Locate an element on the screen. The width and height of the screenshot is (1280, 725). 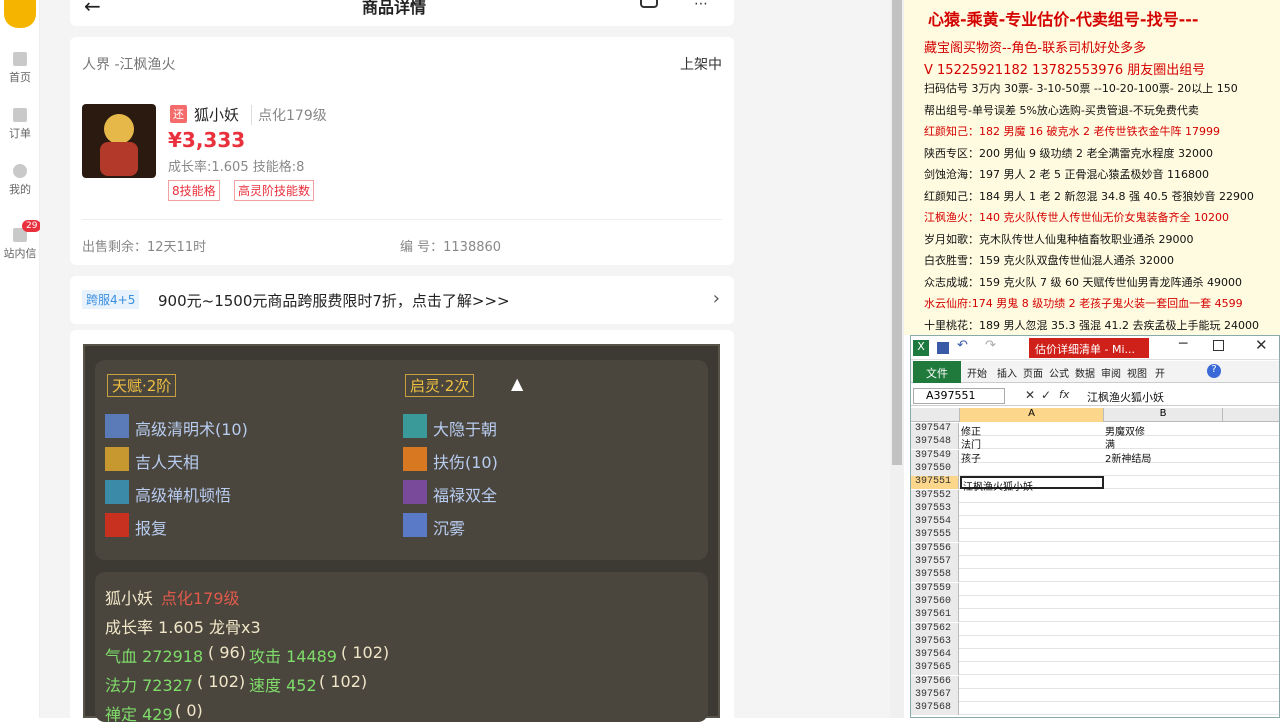
nav-home: 首页 is located at coordinates (20, 68).